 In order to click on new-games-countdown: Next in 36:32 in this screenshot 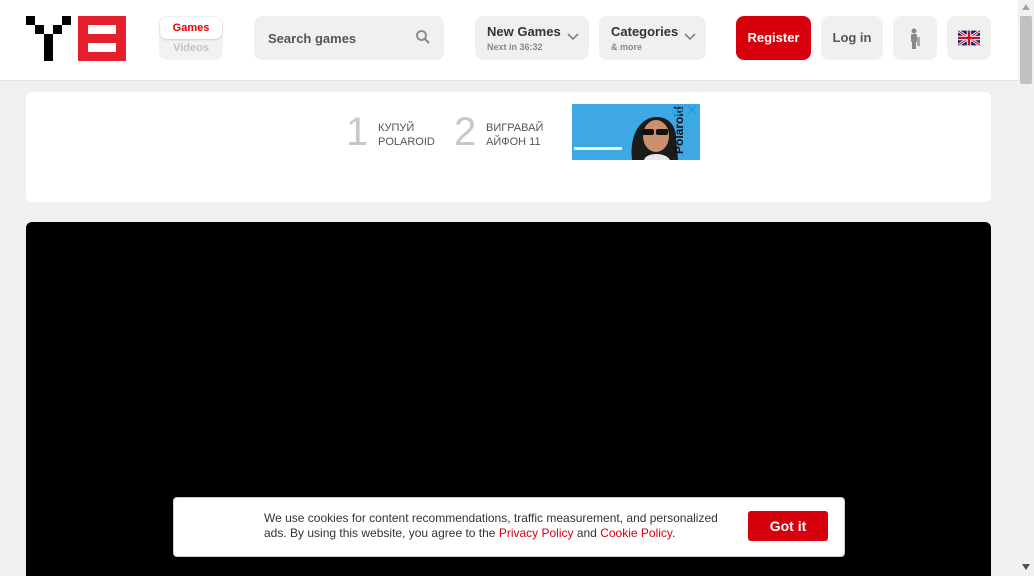, I will do `click(515, 47)`.